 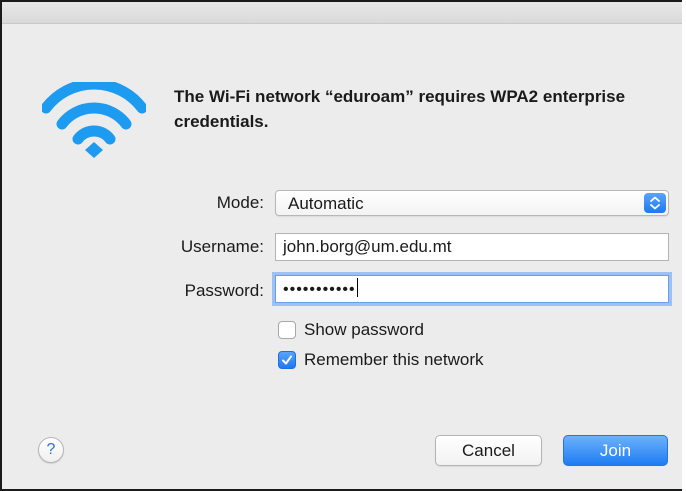 I want to click on help-button: ?, so click(x=51, y=450).